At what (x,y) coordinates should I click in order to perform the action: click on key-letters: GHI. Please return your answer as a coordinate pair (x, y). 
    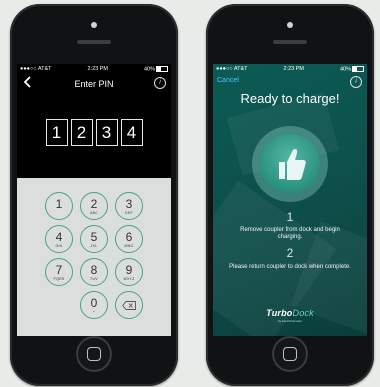
    Looking at the image, I should click on (59, 246).